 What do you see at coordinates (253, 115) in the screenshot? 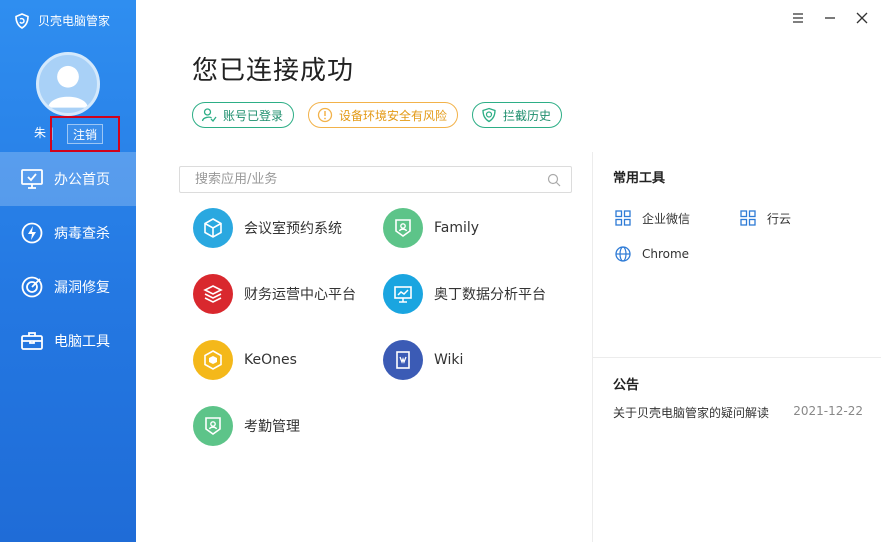
I see `badge-label: 账号已登录` at bounding box center [253, 115].